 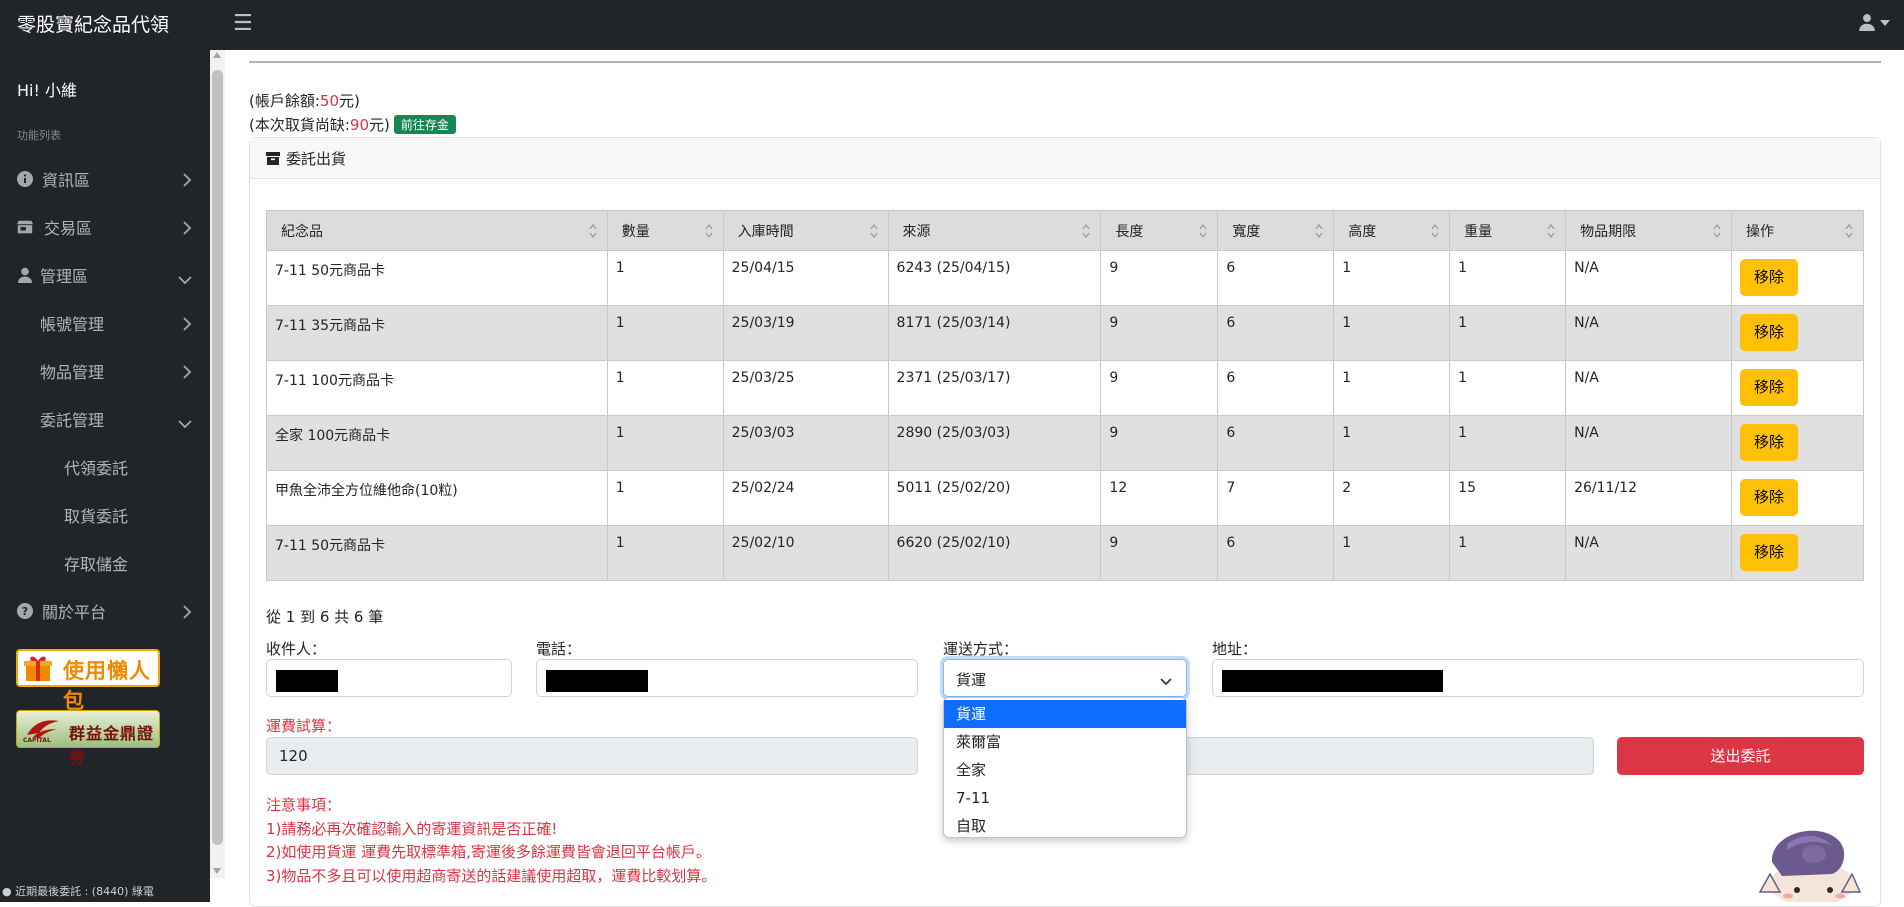 I want to click on dropdown-option: 貨運, so click(x=1065, y=714).